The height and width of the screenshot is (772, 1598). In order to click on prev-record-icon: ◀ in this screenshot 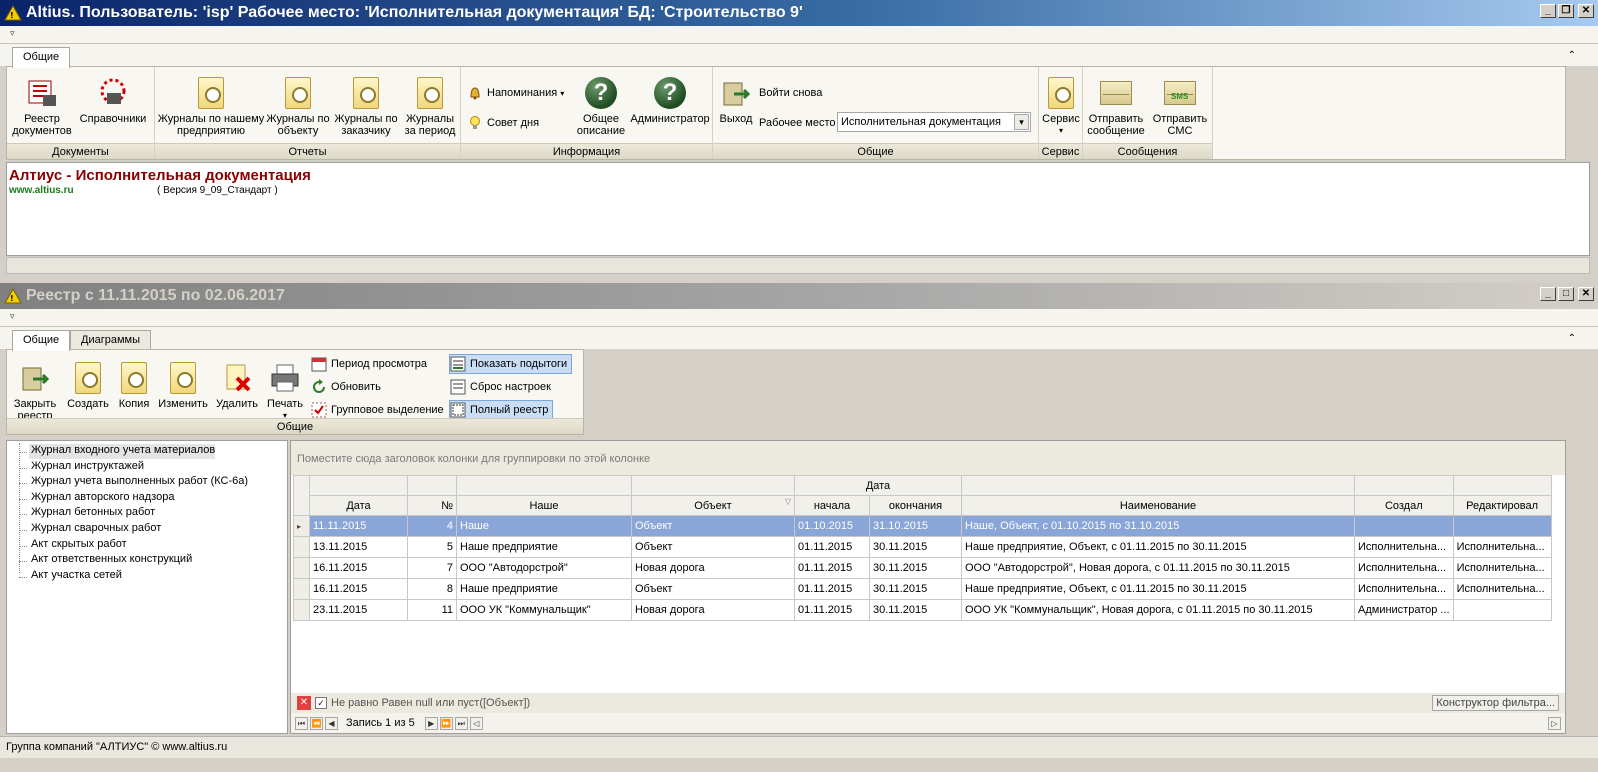, I will do `click(331, 723)`.